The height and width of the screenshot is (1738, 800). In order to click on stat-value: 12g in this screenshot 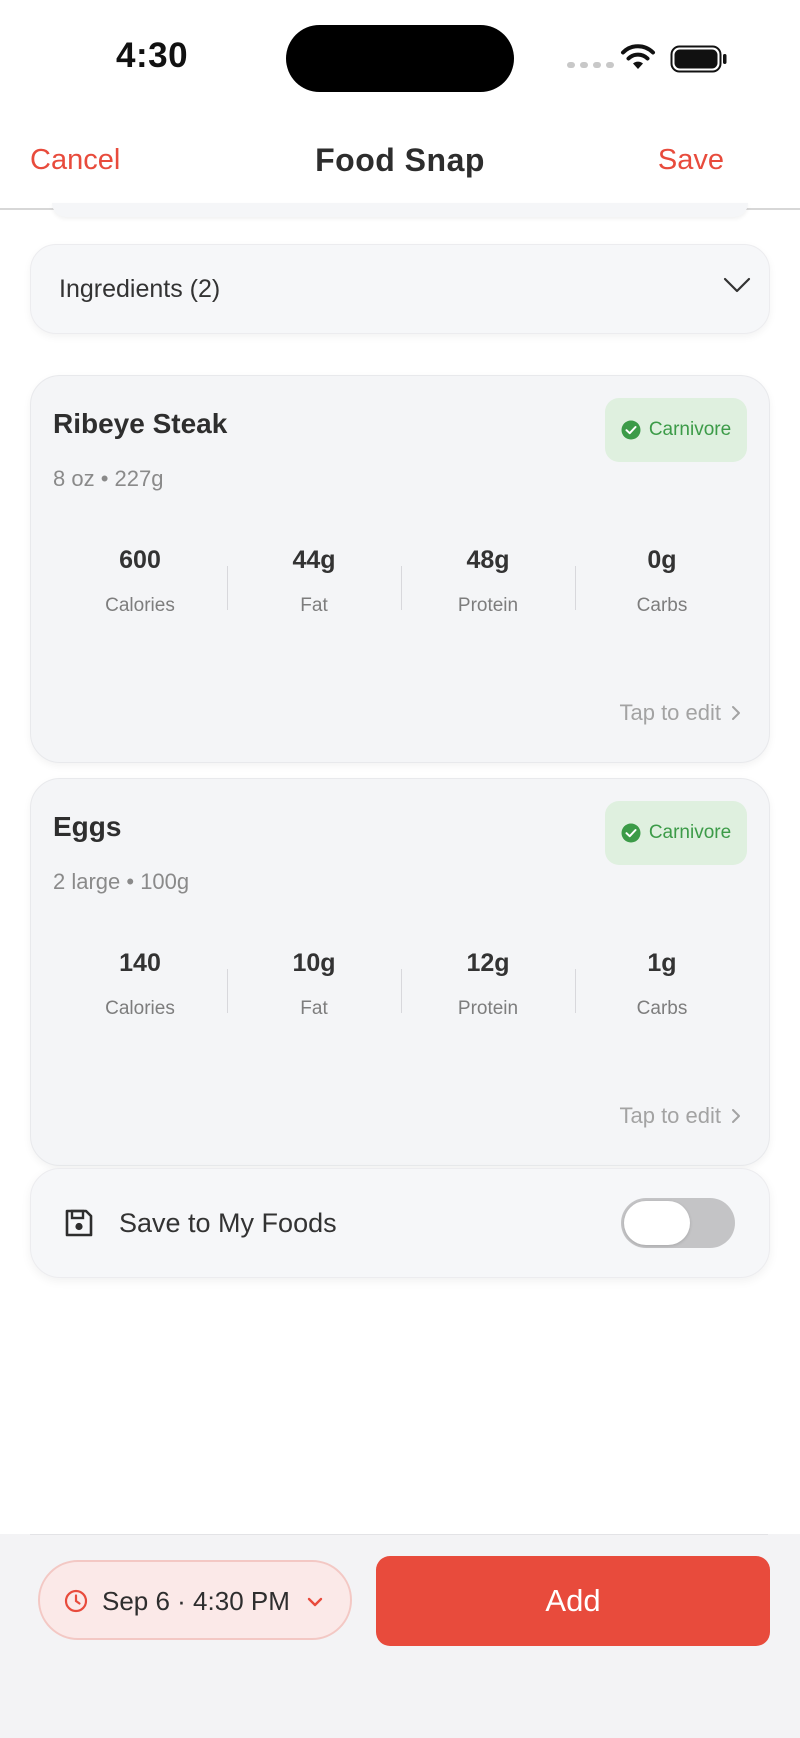, I will do `click(488, 963)`.